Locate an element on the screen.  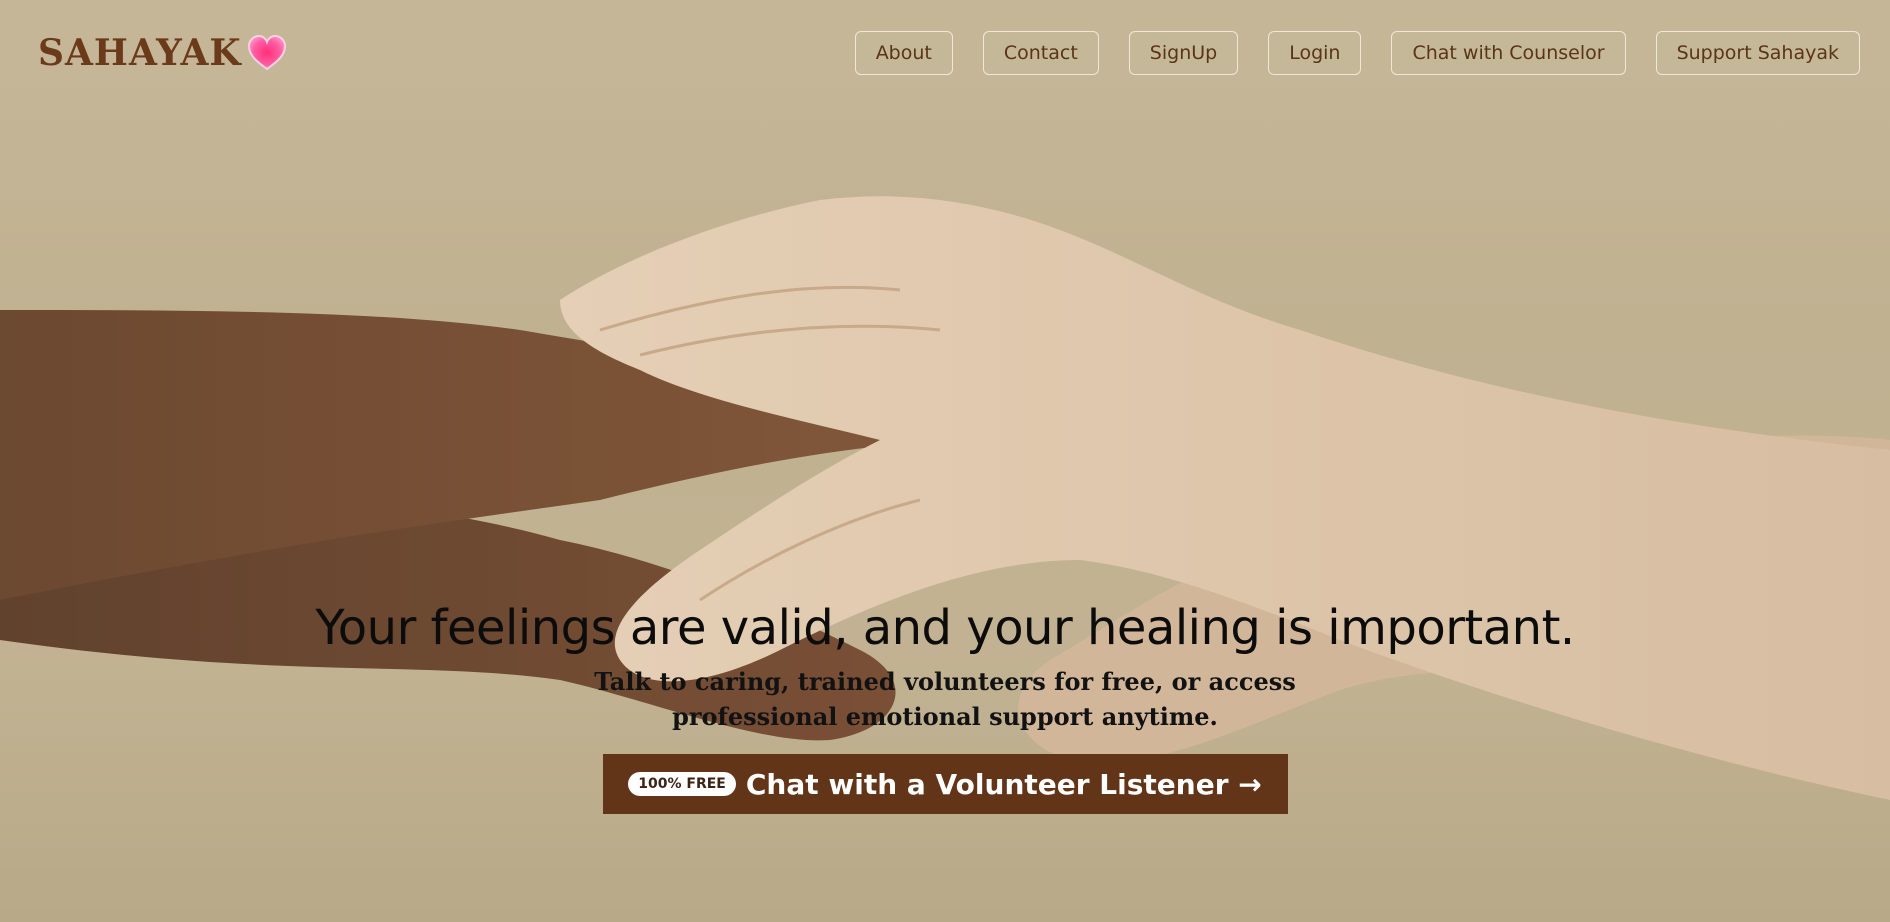
brand-logo: SAHAYAK is located at coordinates (163, 53).